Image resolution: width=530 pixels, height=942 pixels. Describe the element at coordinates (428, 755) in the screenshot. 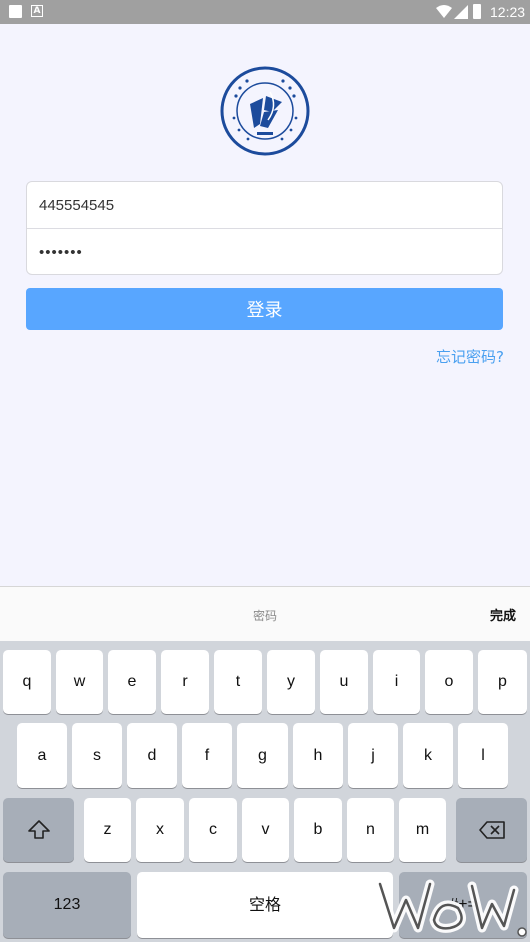

I see `key-k: k` at that location.